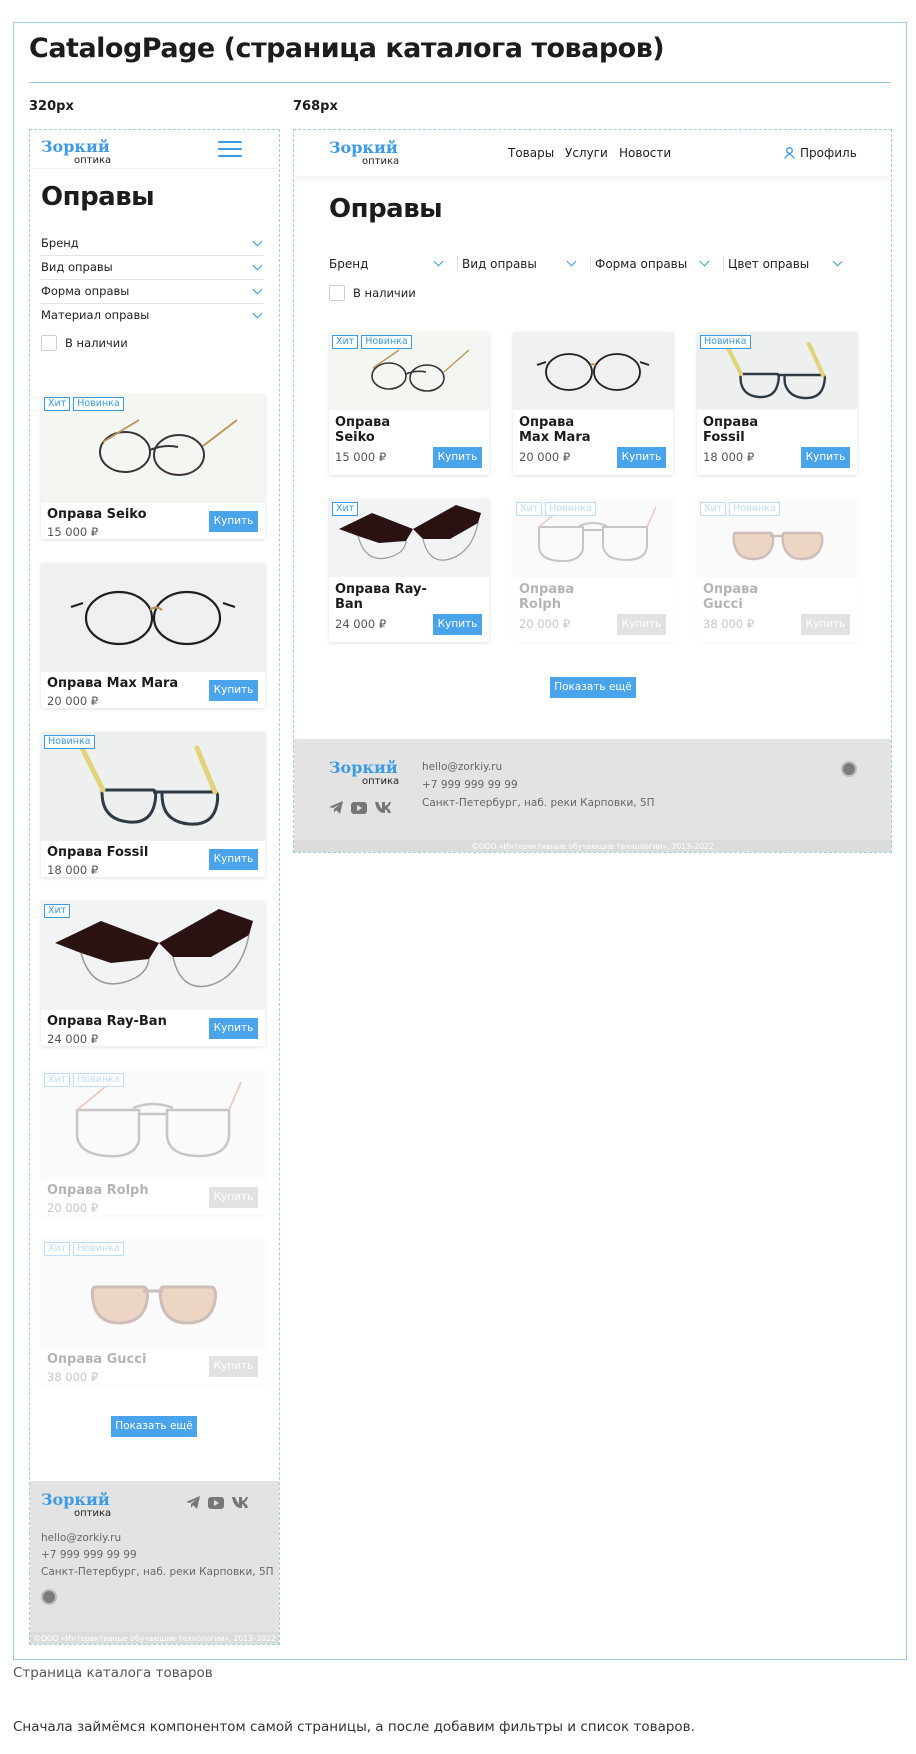 The height and width of the screenshot is (1754, 916). Describe the element at coordinates (593, 570) in the screenshot. I see `product-card-unavailable: Хит Новинка Оправа Rolph 20 000 ₽ Купить` at that location.